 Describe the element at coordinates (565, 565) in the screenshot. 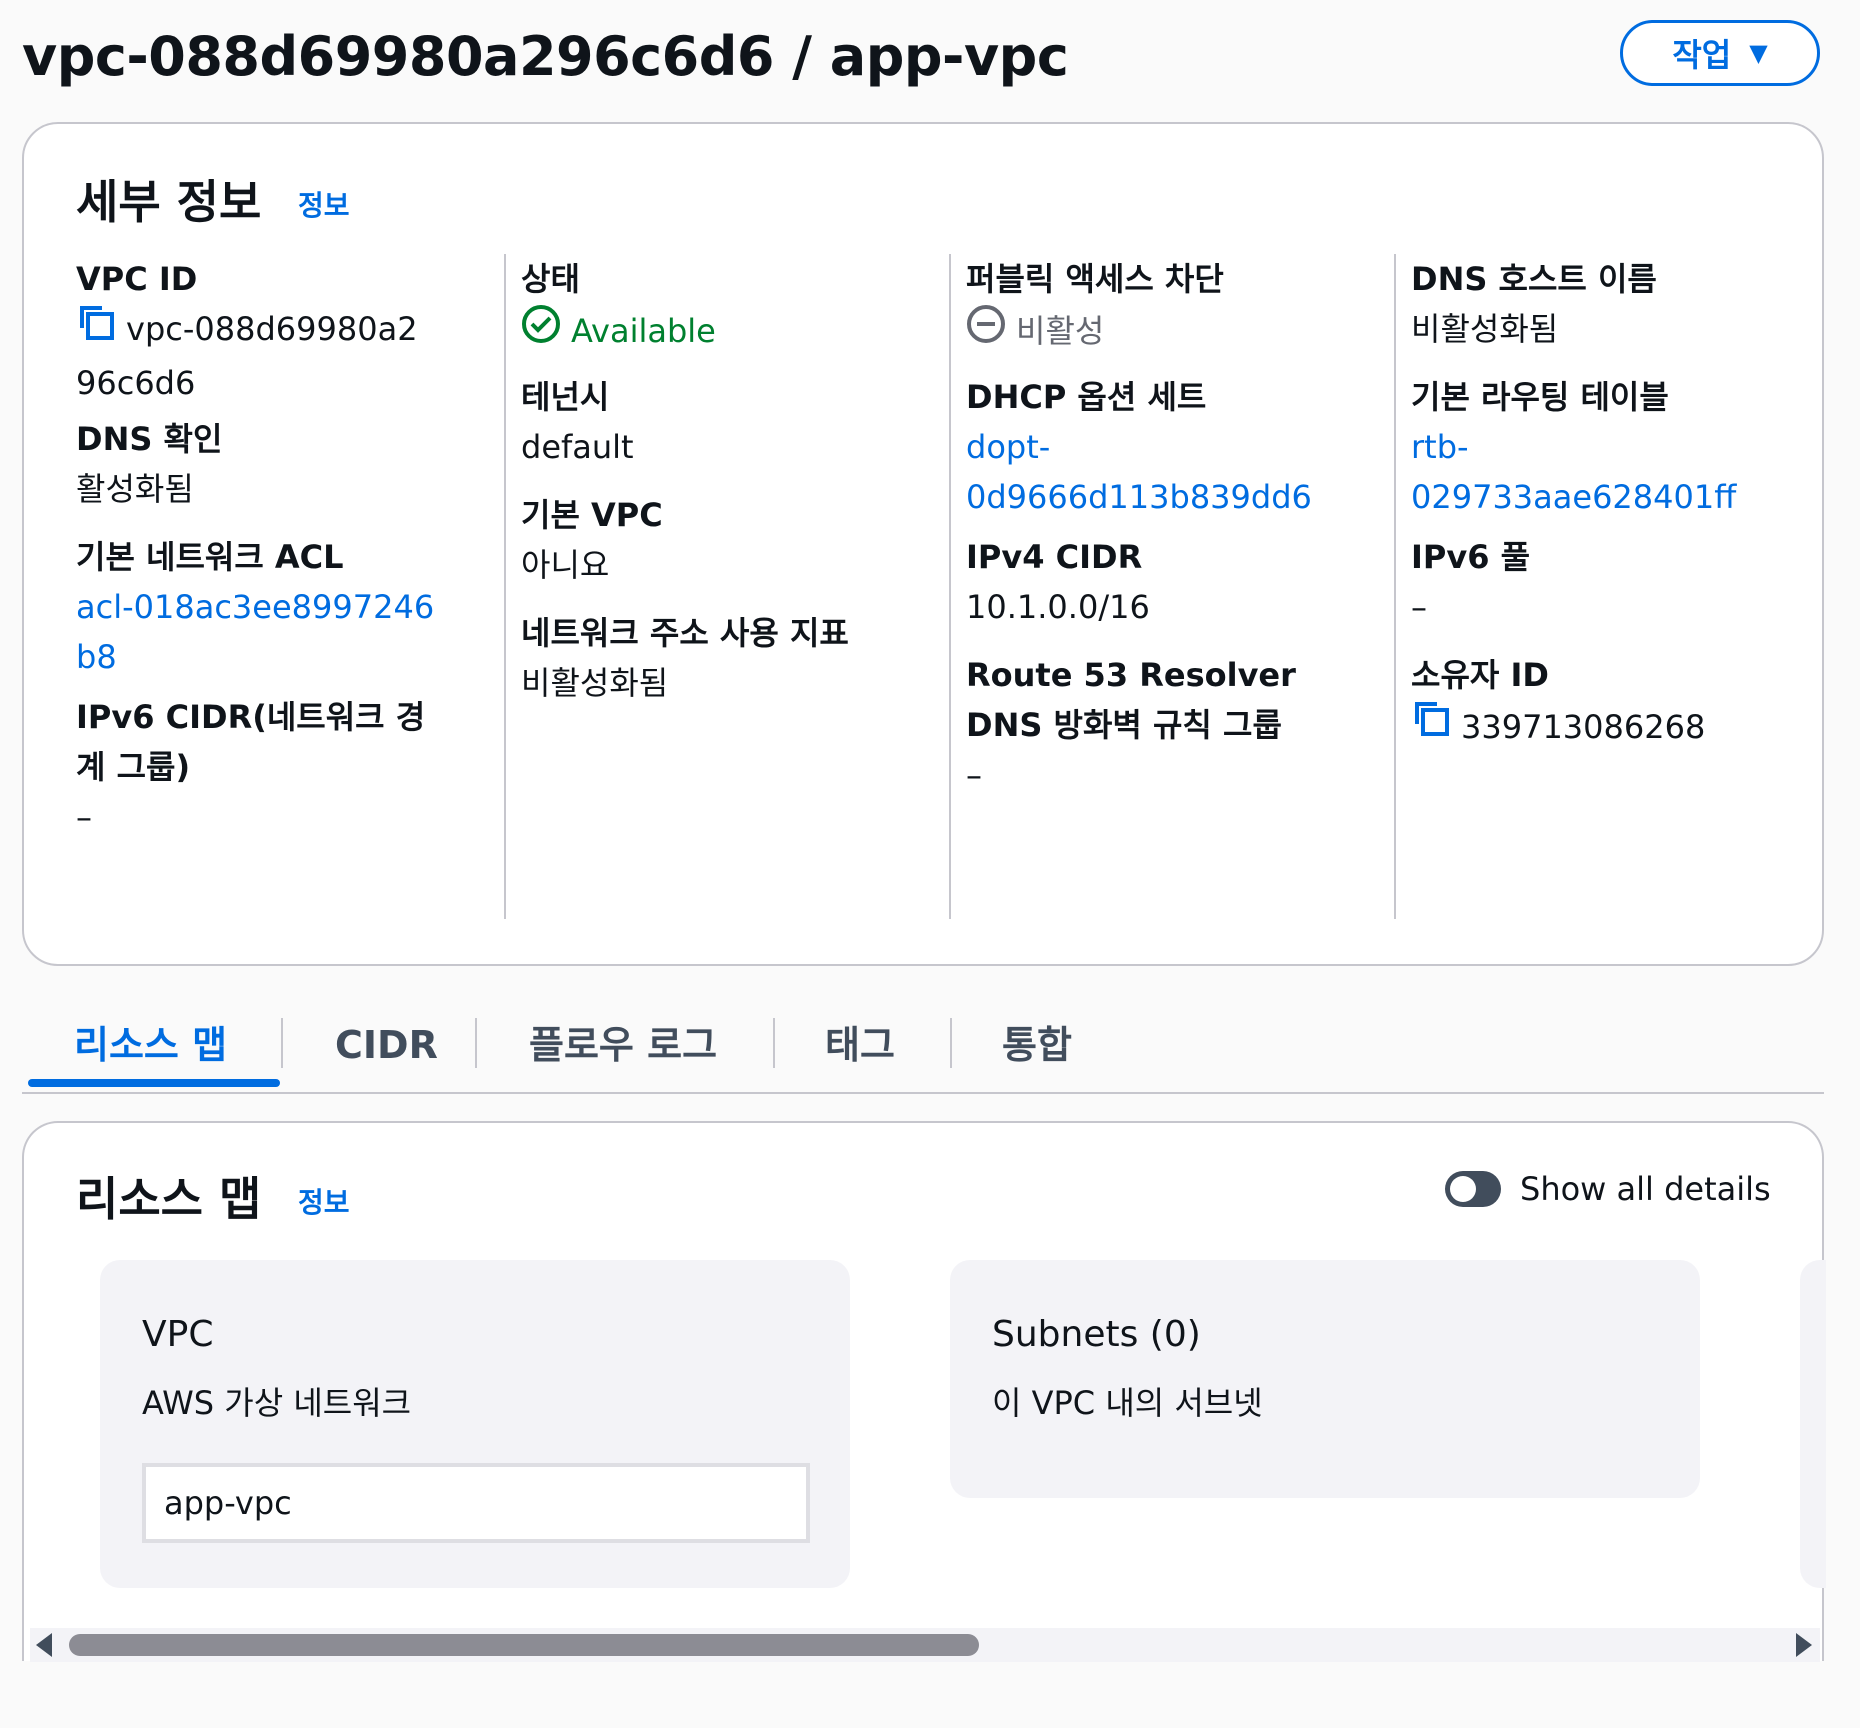

I see `default-vpc-value: 아니요` at that location.